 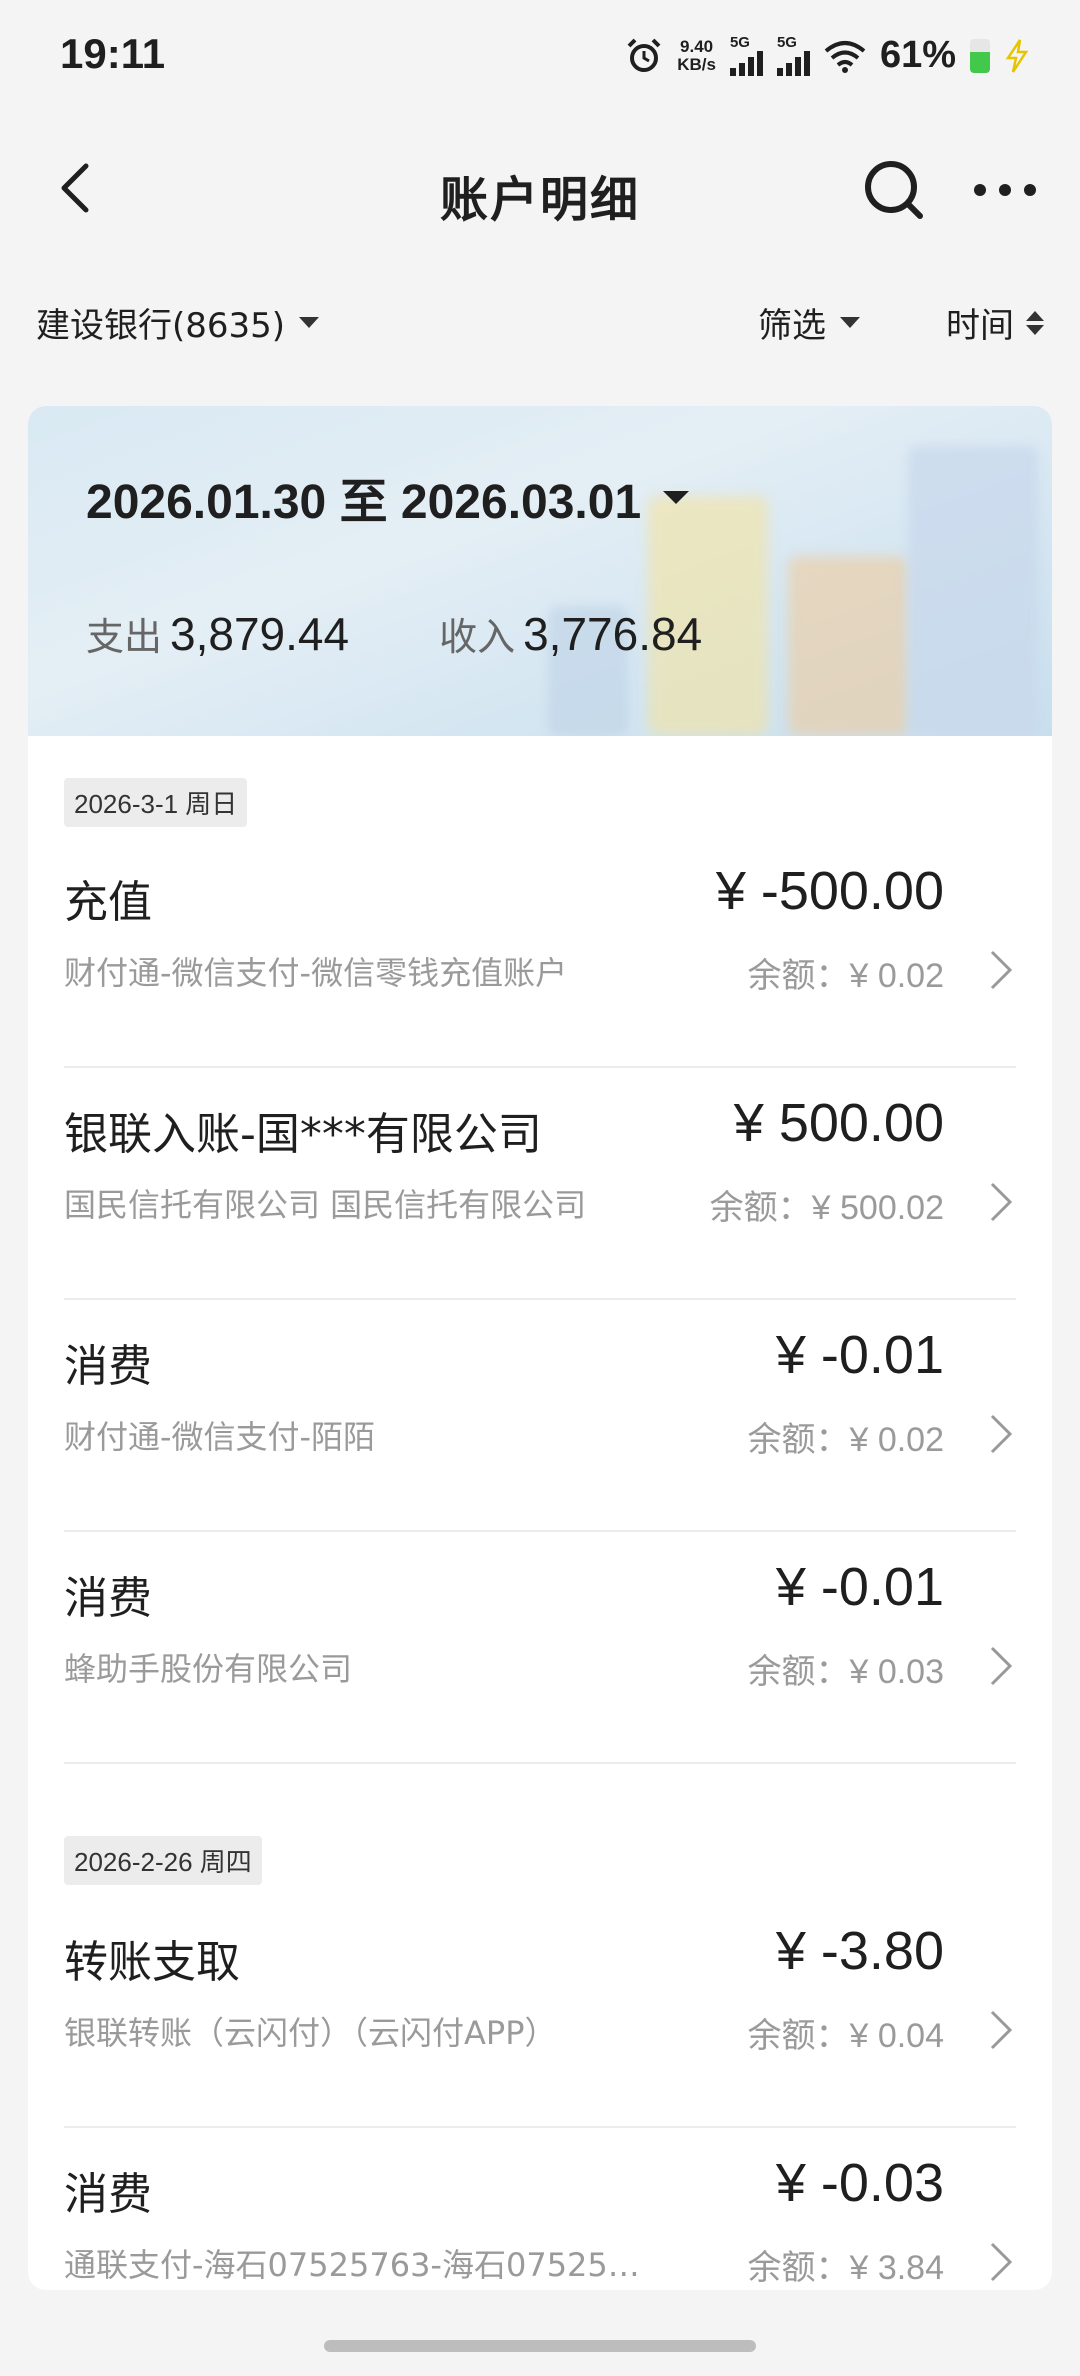 I want to click on sim1-tag: 5G, so click(x=739, y=42).